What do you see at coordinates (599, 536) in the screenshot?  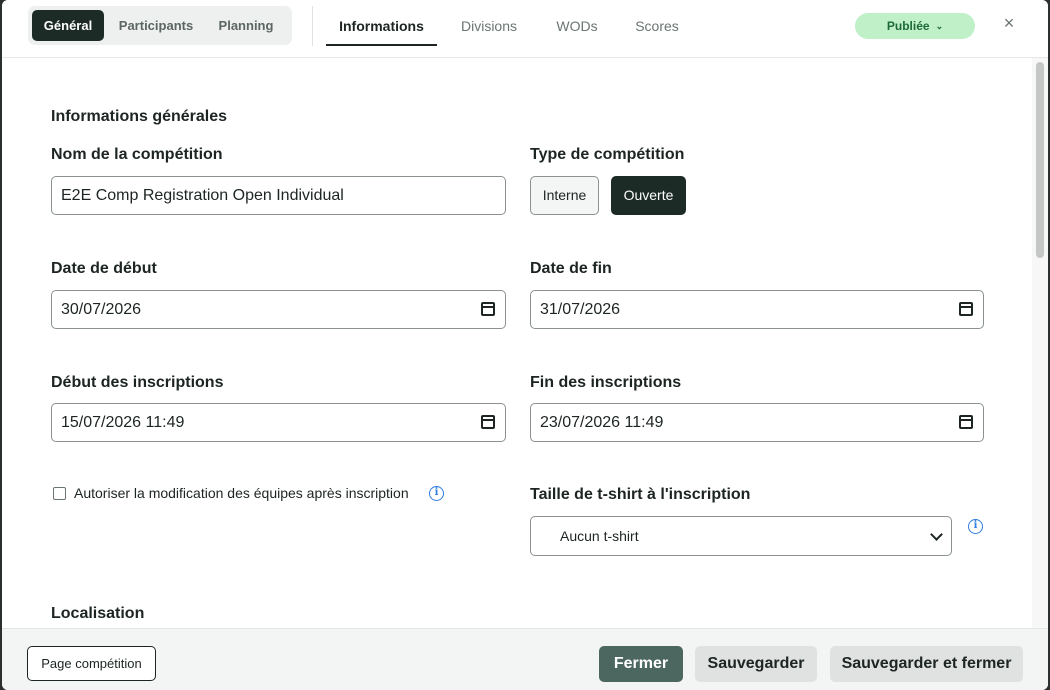 I see `tshirt-select-value: Aucun t-shirt` at bounding box center [599, 536].